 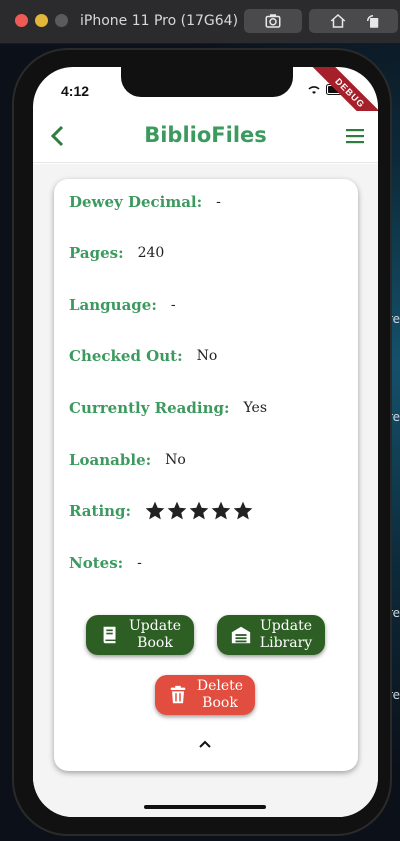 I want to click on screenshot-icon, so click(x=273, y=21).